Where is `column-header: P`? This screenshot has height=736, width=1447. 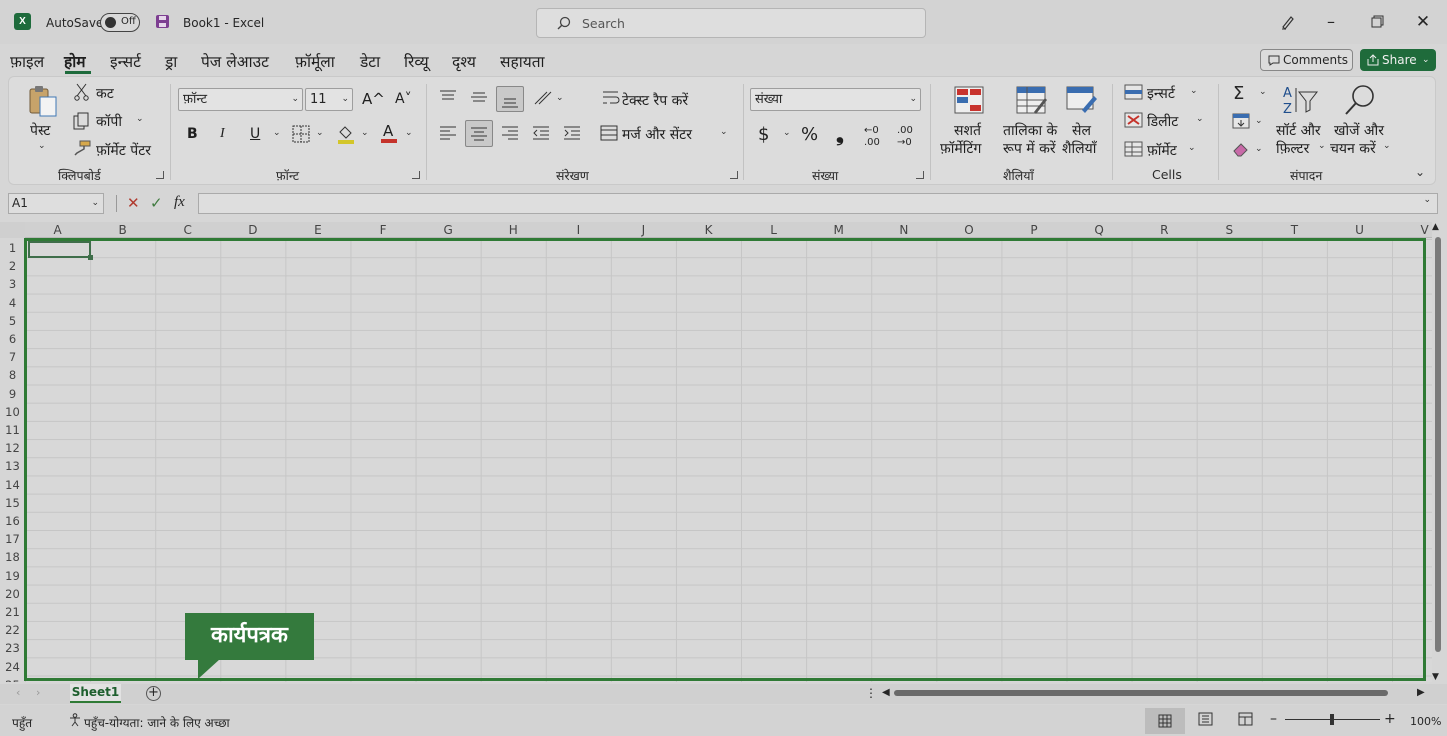
column-header: P is located at coordinates (1034, 230).